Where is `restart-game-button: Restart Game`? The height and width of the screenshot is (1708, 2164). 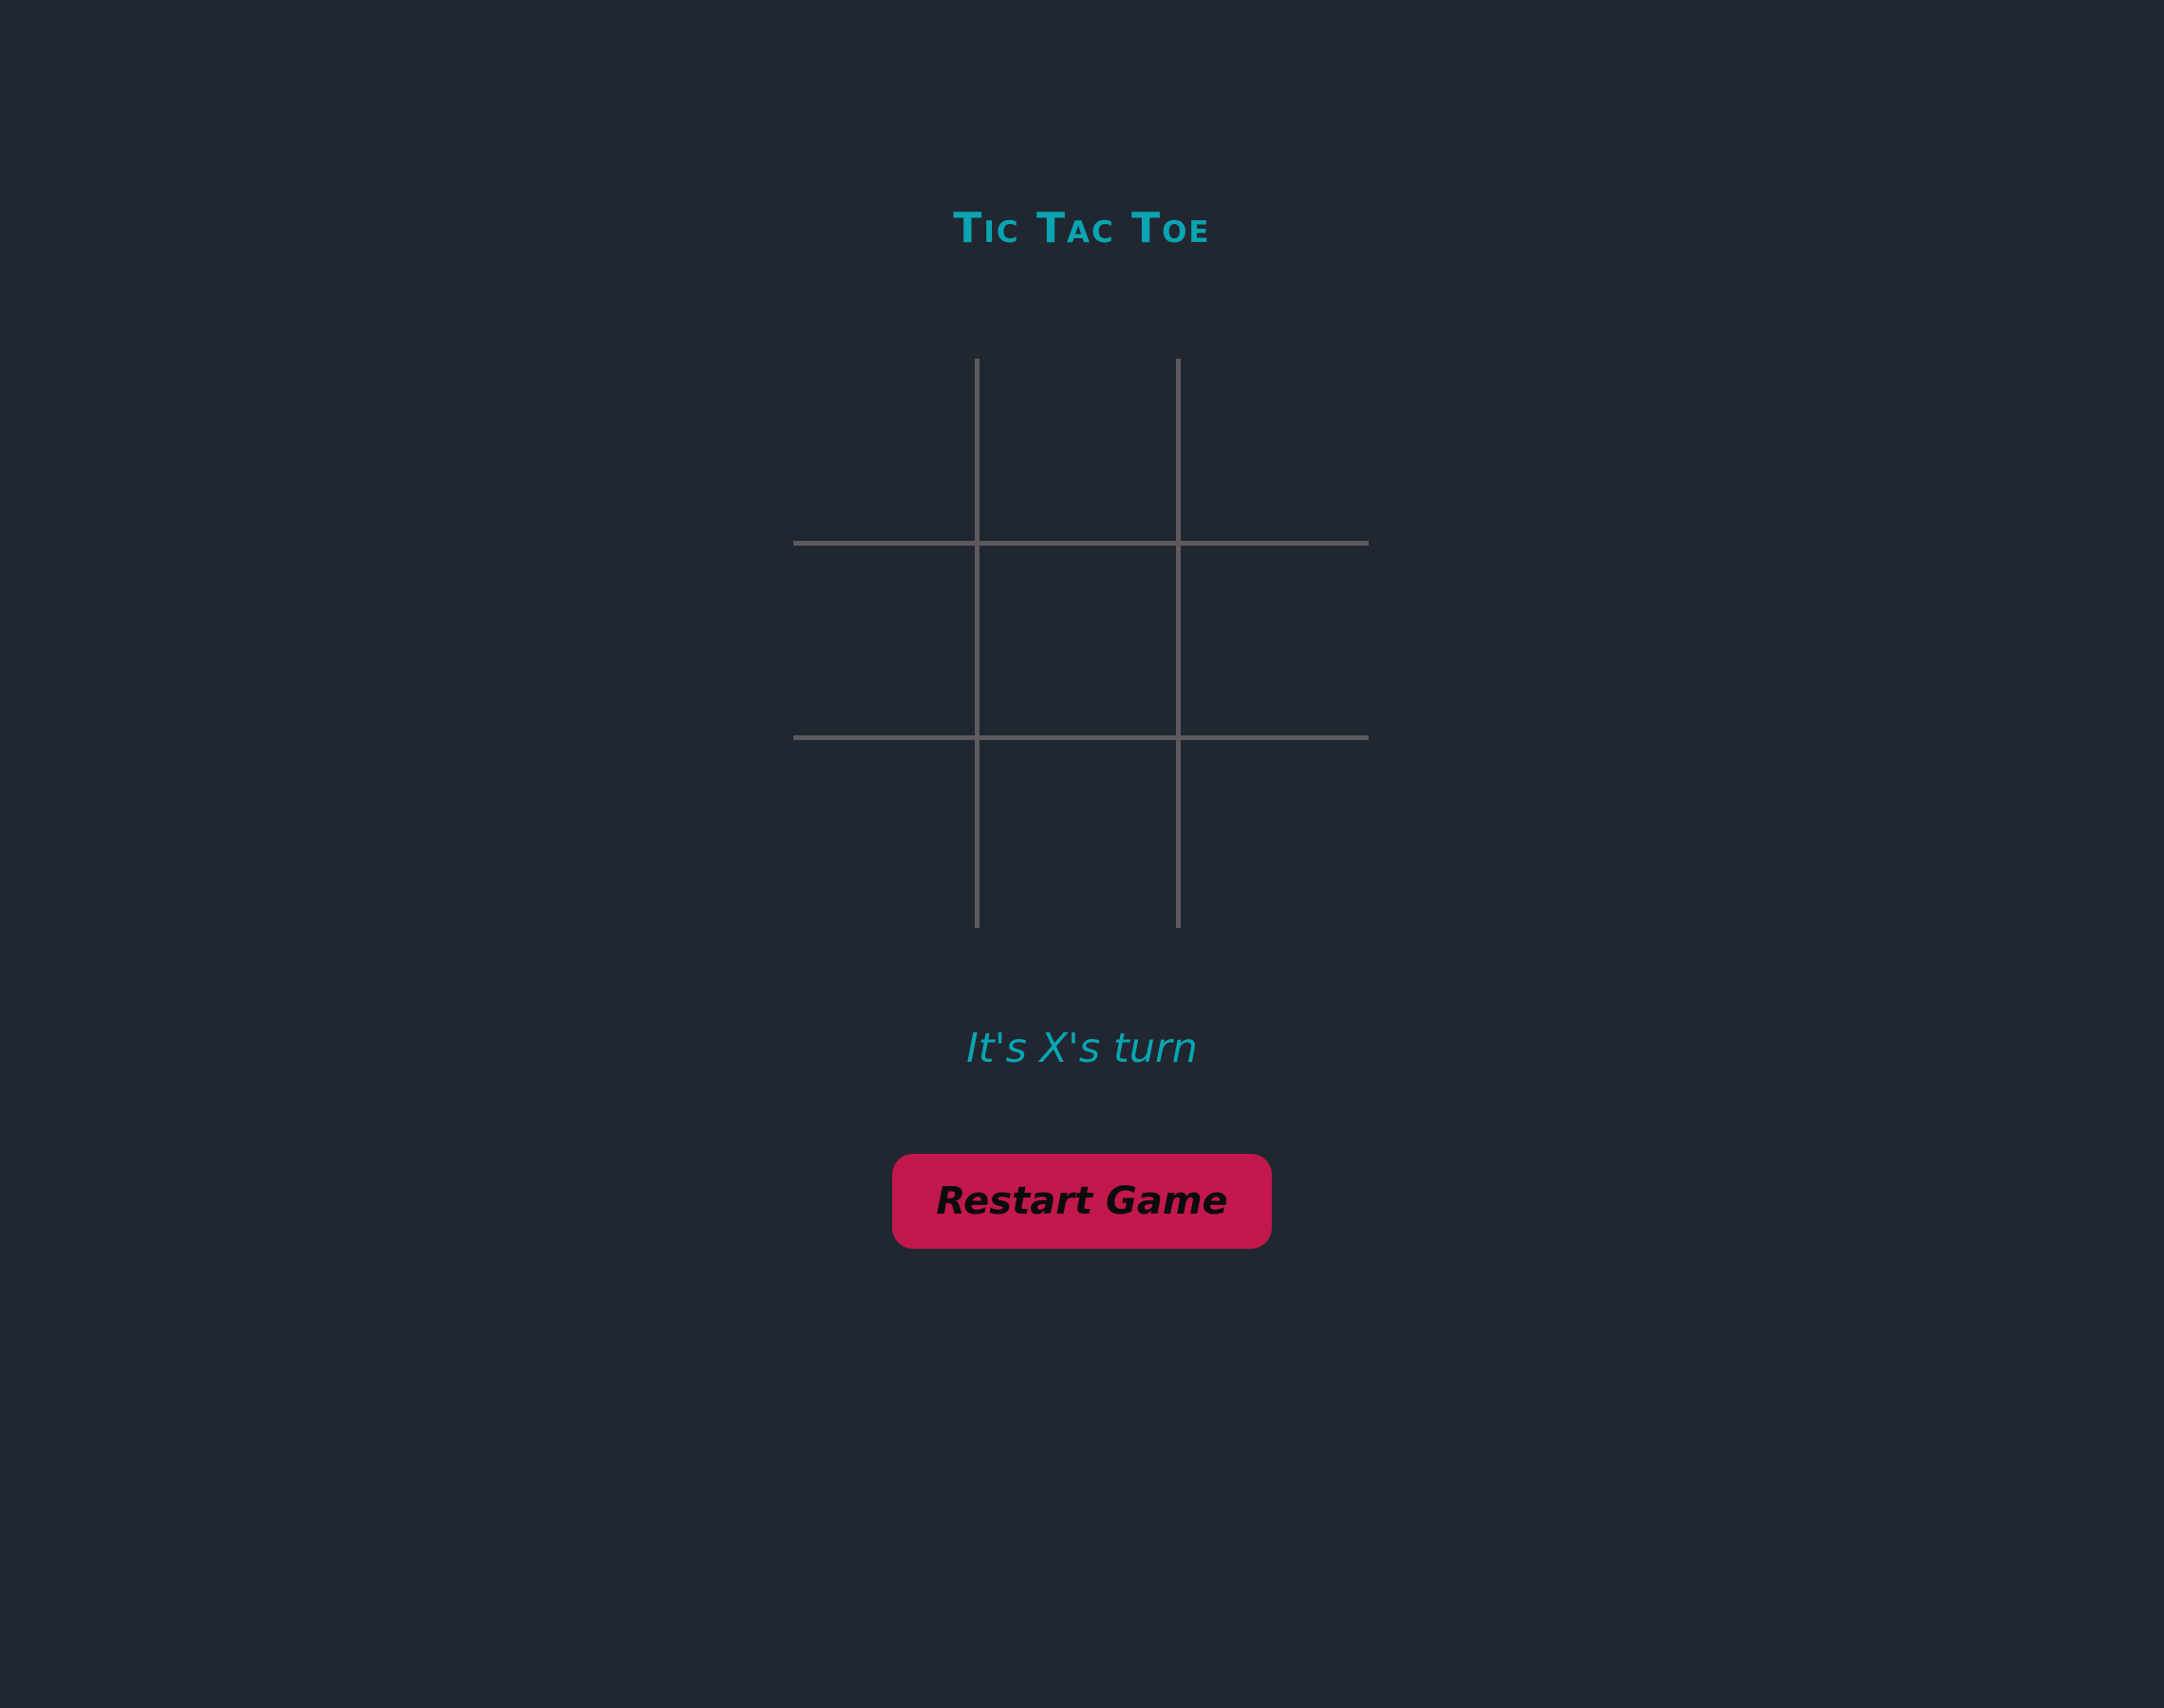
restart-game-button: Restart Game is located at coordinates (1082, 1201).